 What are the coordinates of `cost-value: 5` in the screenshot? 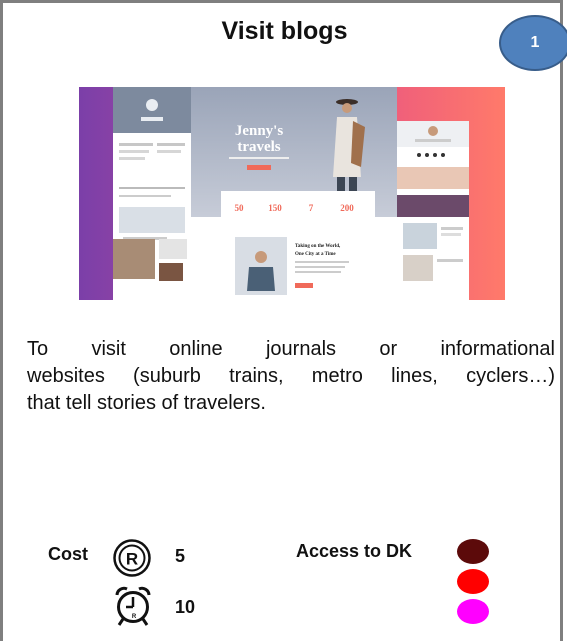 It's located at (180, 556).